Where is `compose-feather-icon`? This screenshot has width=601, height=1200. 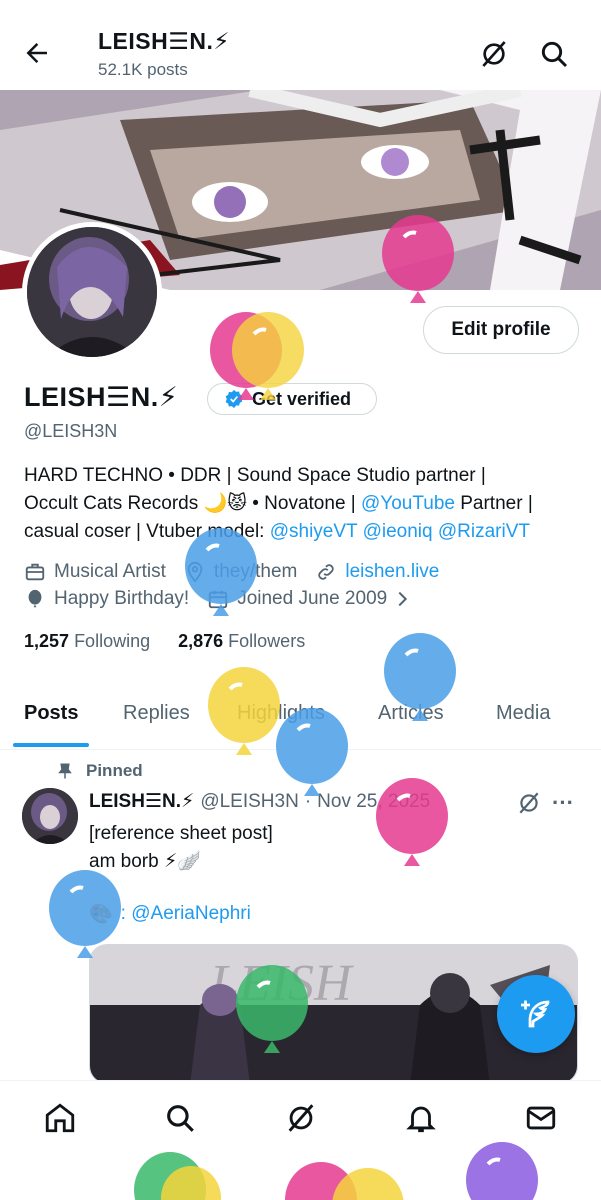 compose-feather-icon is located at coordinates (535, 1014).